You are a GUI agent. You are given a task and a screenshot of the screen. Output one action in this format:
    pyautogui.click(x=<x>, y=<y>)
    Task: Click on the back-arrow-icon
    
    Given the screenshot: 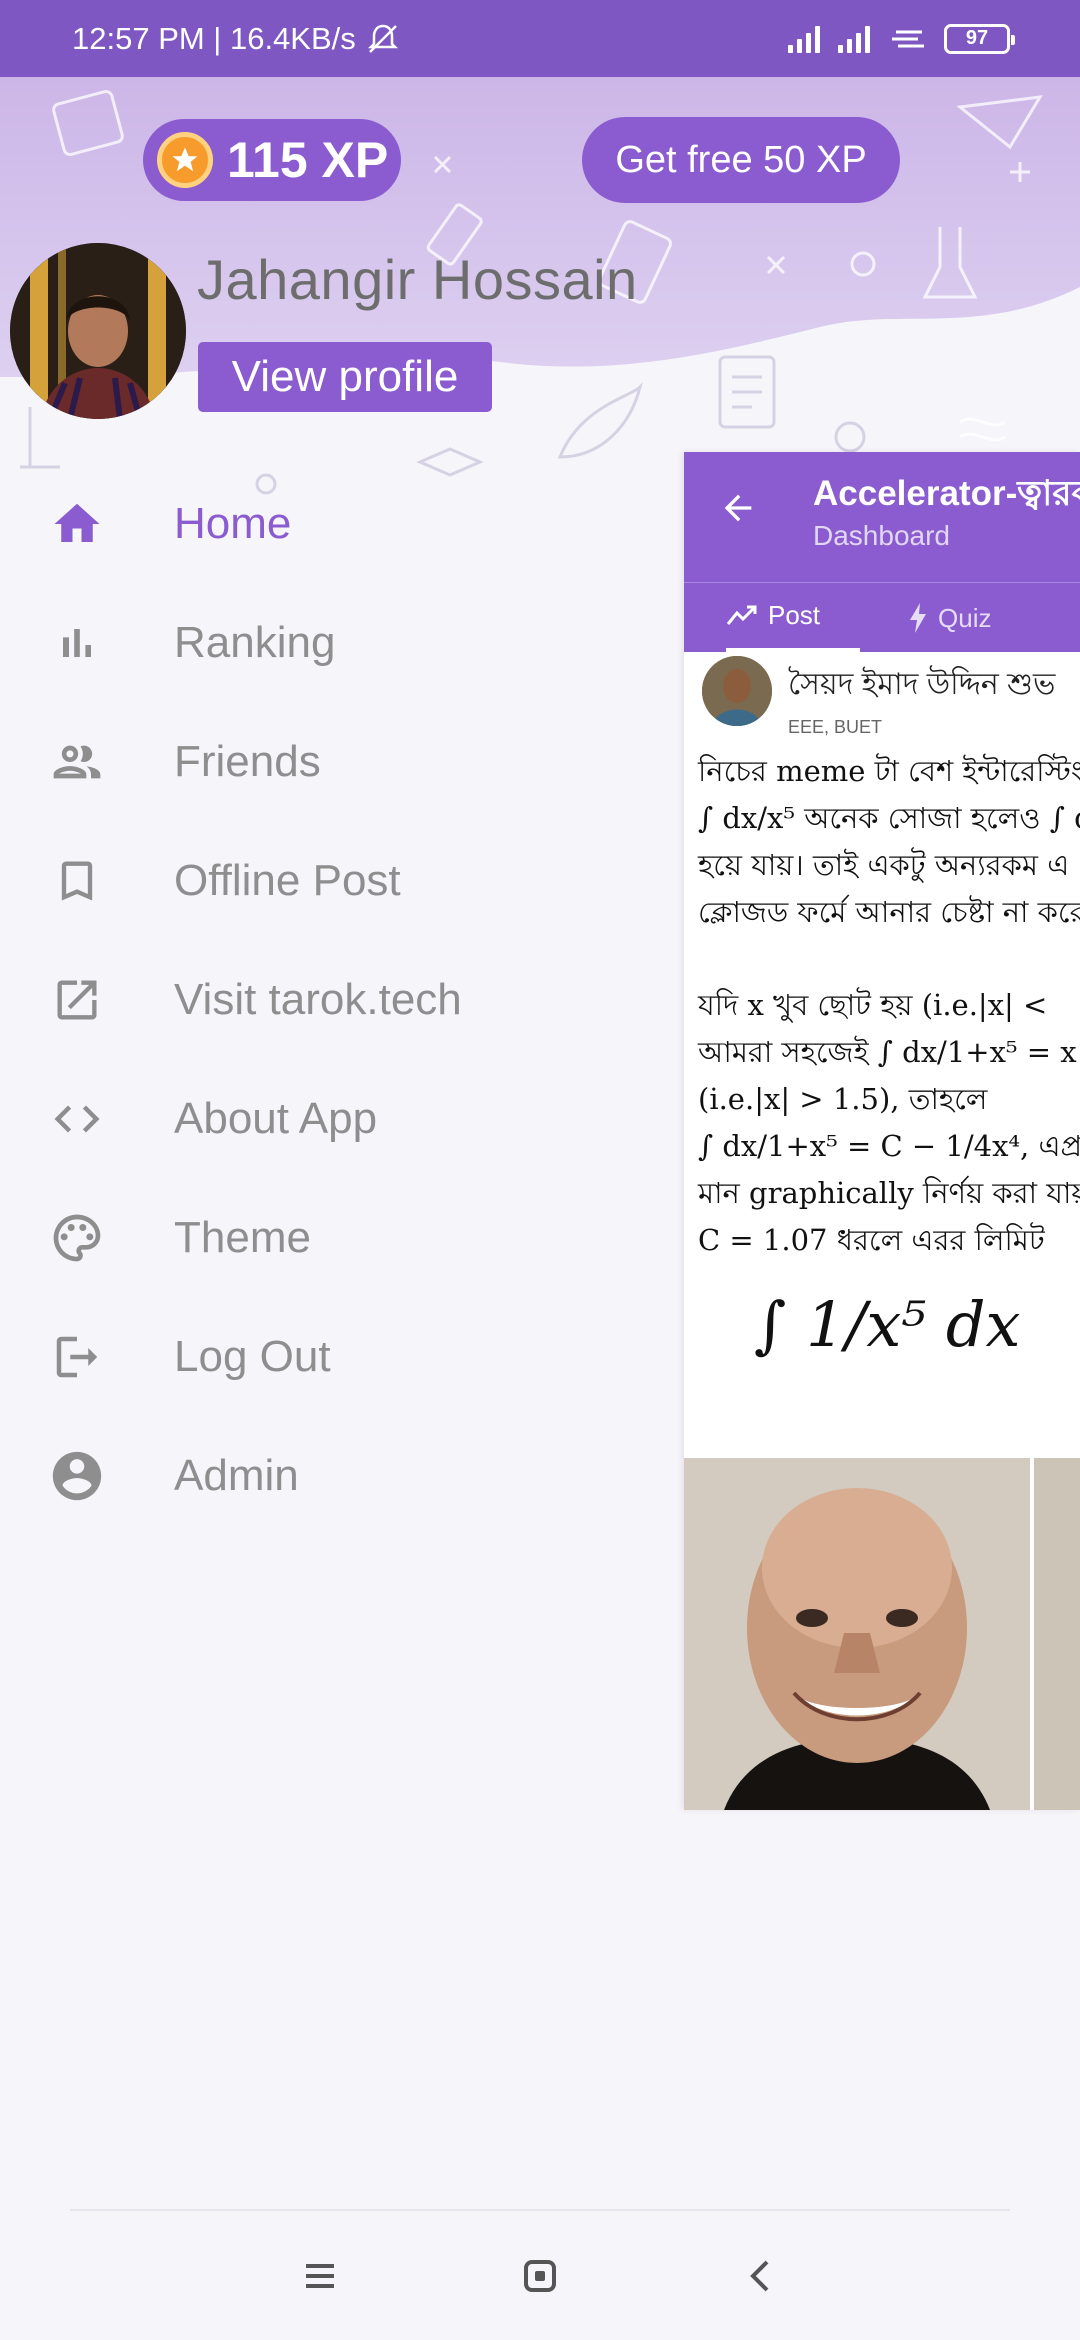 What is the action you would take?
    pyautogui.click(x=738, y=508)
    